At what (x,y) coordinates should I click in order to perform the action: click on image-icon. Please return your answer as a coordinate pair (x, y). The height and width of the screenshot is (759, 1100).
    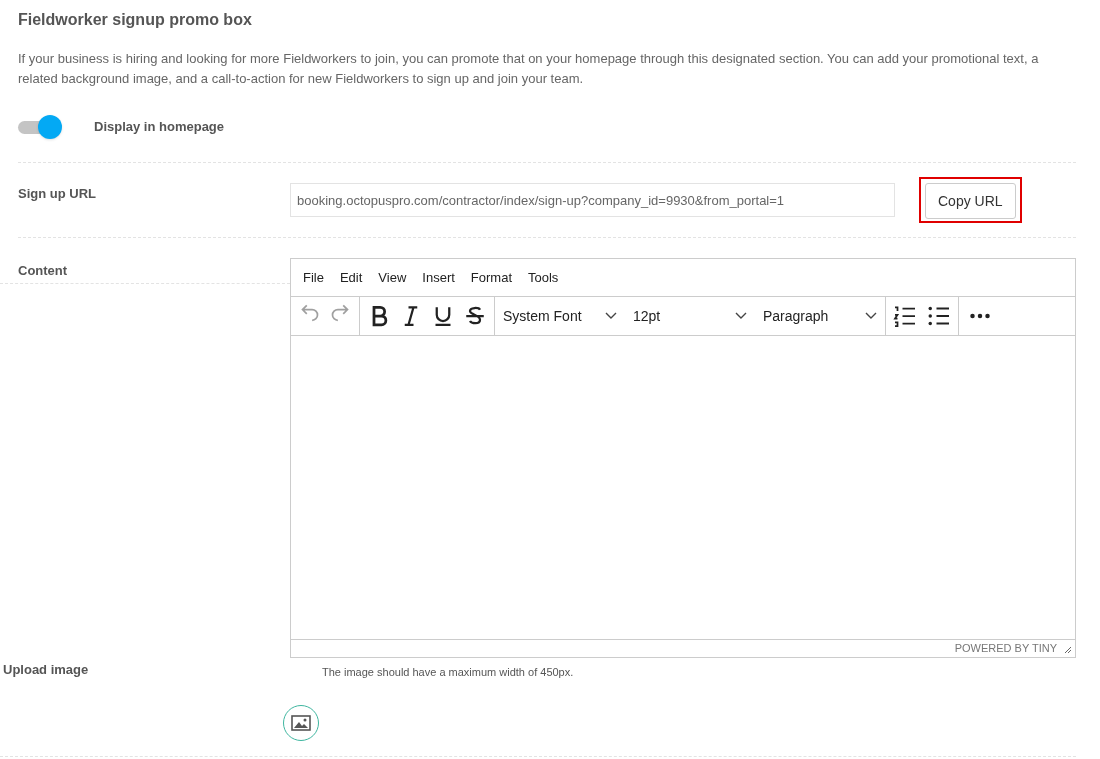
    Looking at the image, I should click on (301, 722).